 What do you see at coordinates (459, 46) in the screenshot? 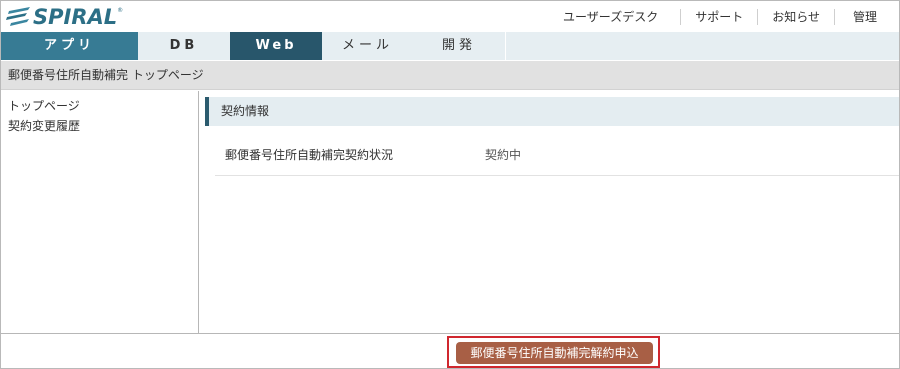
I see `tab-dev: 開発` at bounding box center [459, 46].